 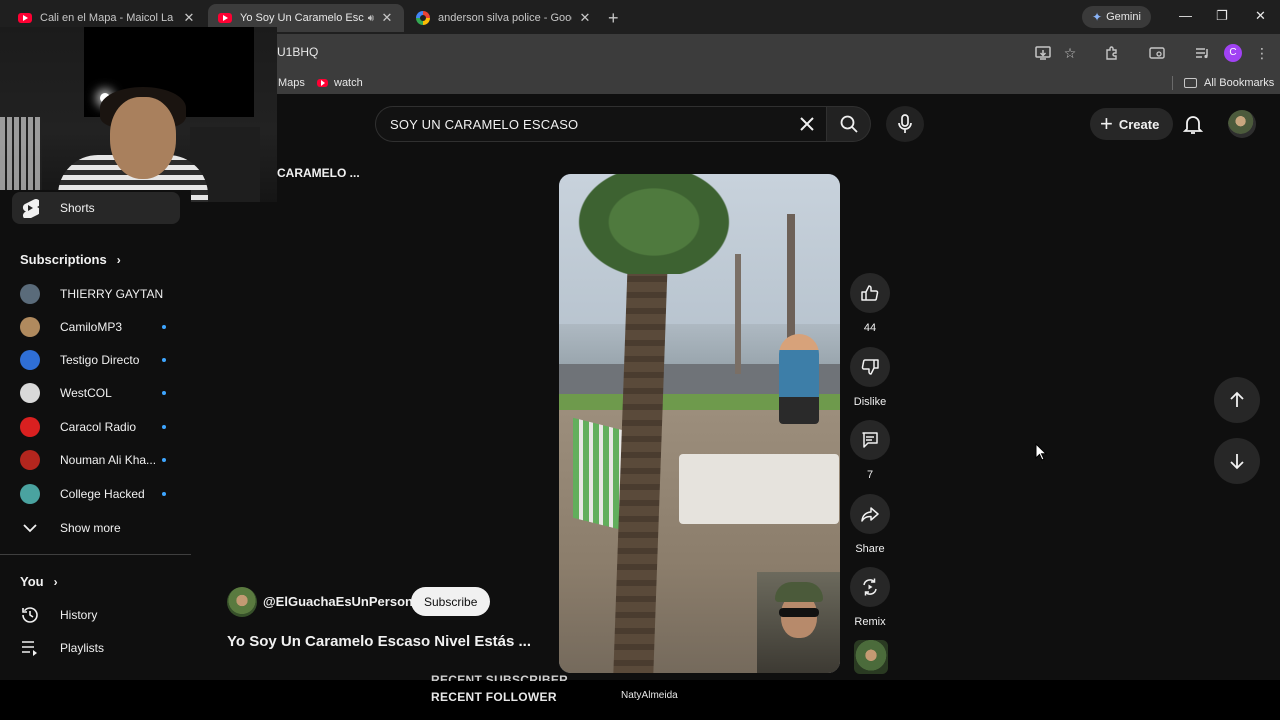 I want to click on sidebar-item-subscription: Caracol Radio, so click(x=96, y=427).